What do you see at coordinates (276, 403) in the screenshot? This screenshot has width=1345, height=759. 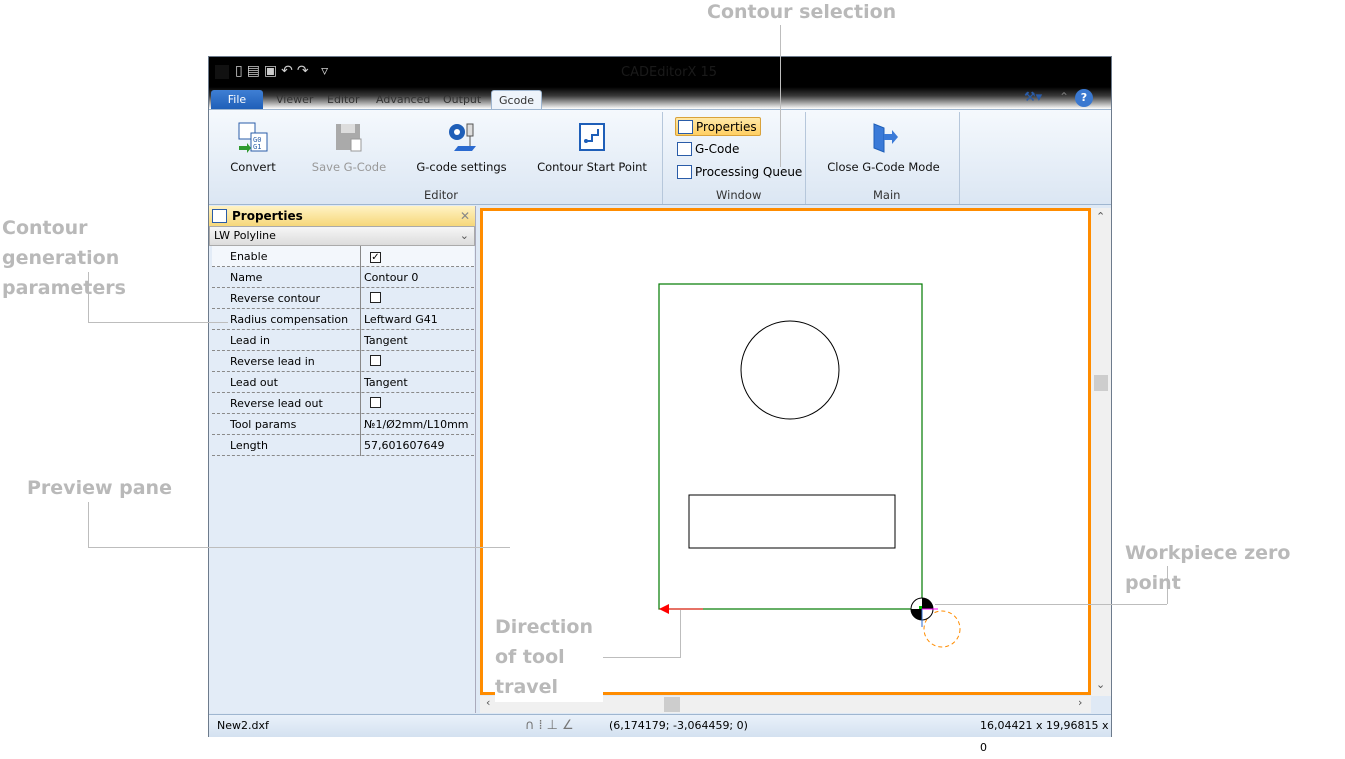 I see `property-key: Reverse lead out` at bounding box center [276, 403].